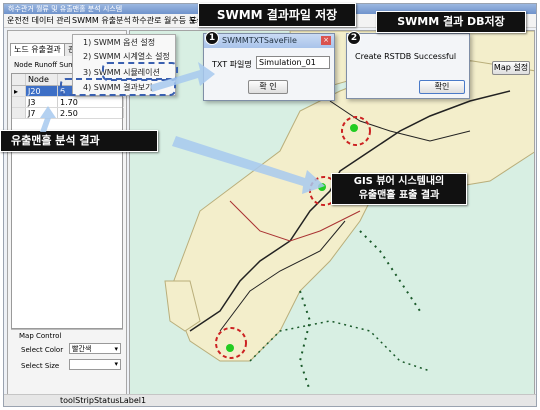  Describe the element at coordinates (182, 77) in the screenshot. I see `arrow-to-dialog` at that location.